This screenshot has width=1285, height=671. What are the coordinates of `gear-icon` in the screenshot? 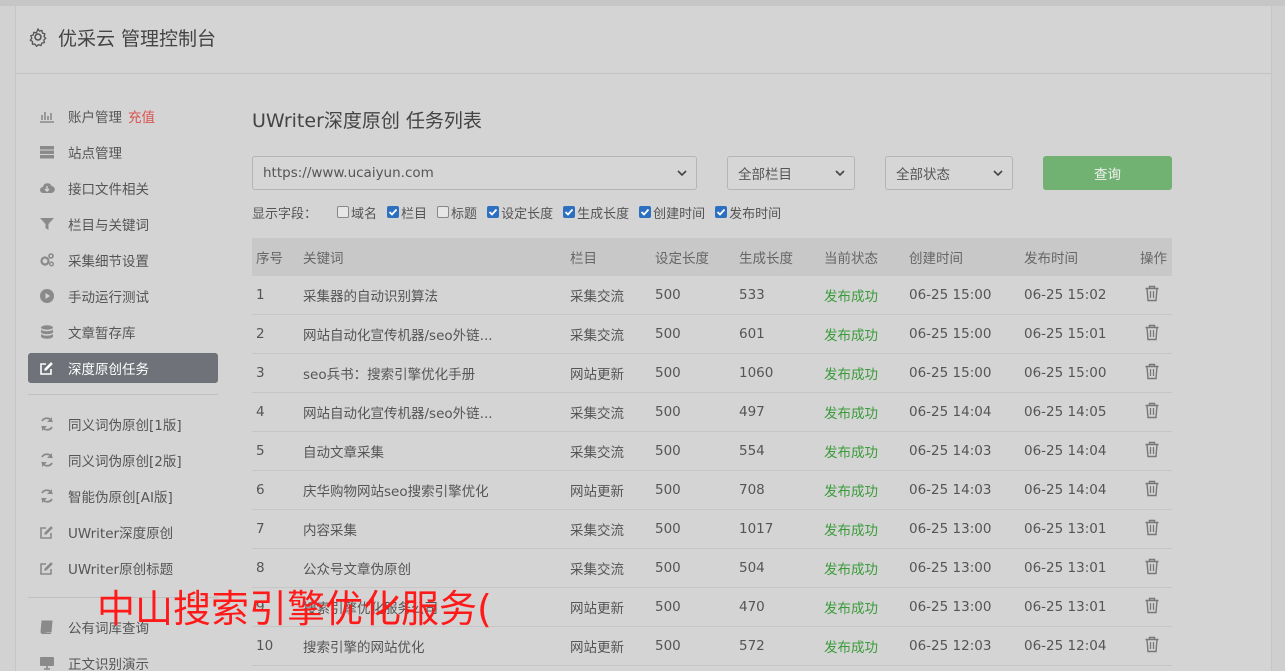 It's located at (38, 37).